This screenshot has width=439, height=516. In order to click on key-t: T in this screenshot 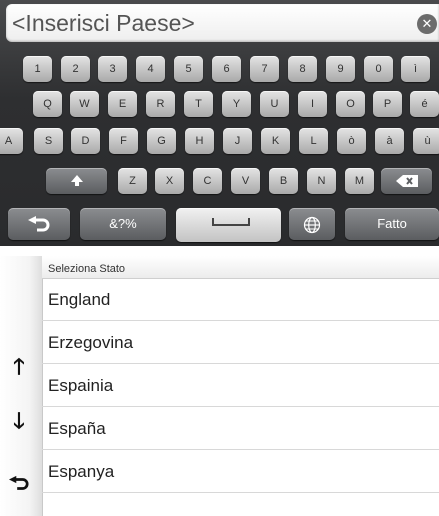, I will do `click(198, 104)`.